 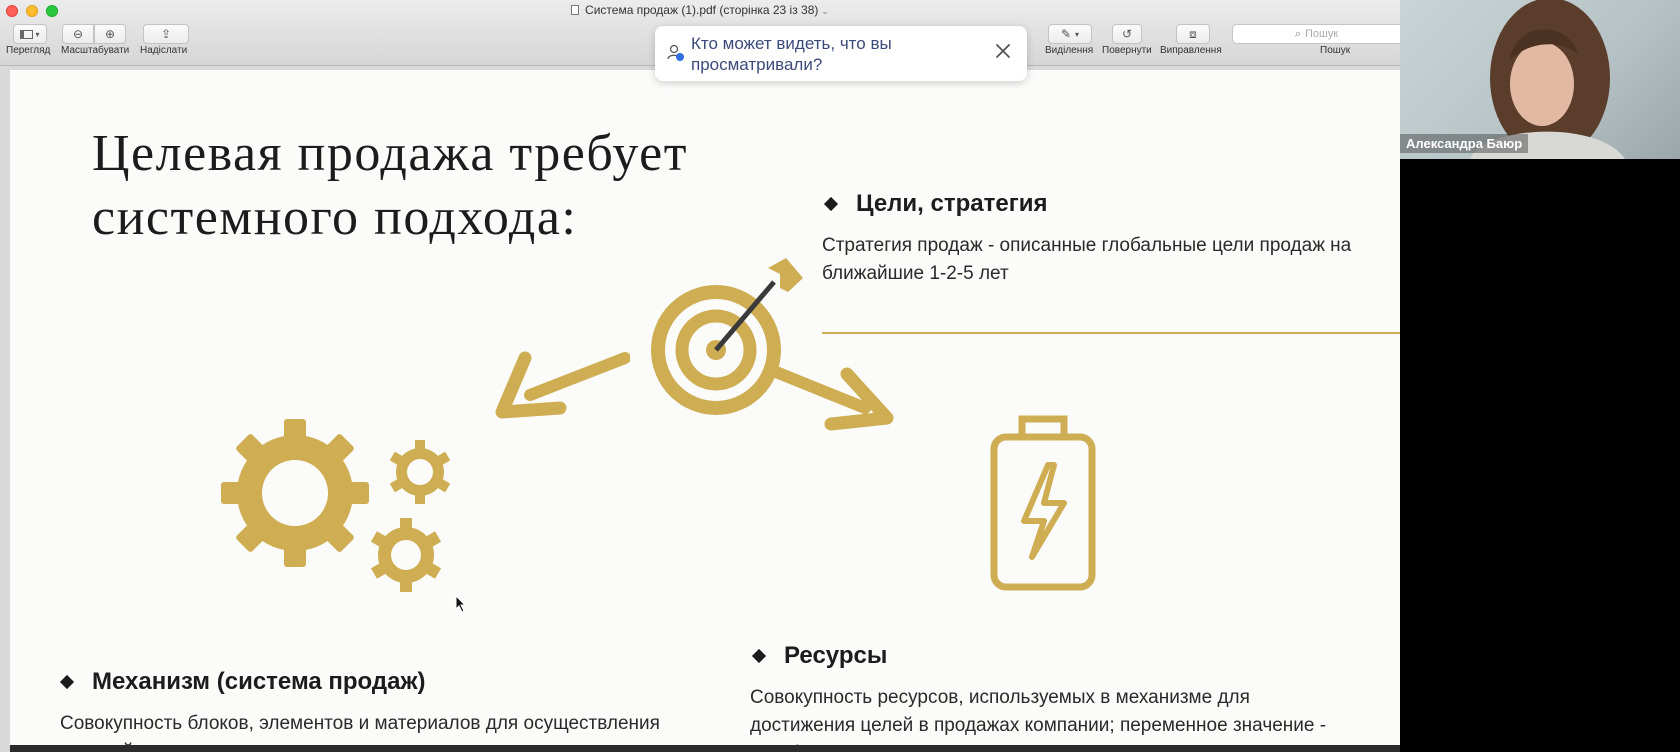 I want to click on zoom-in-button: ⊕, so click(x=110, y=34).